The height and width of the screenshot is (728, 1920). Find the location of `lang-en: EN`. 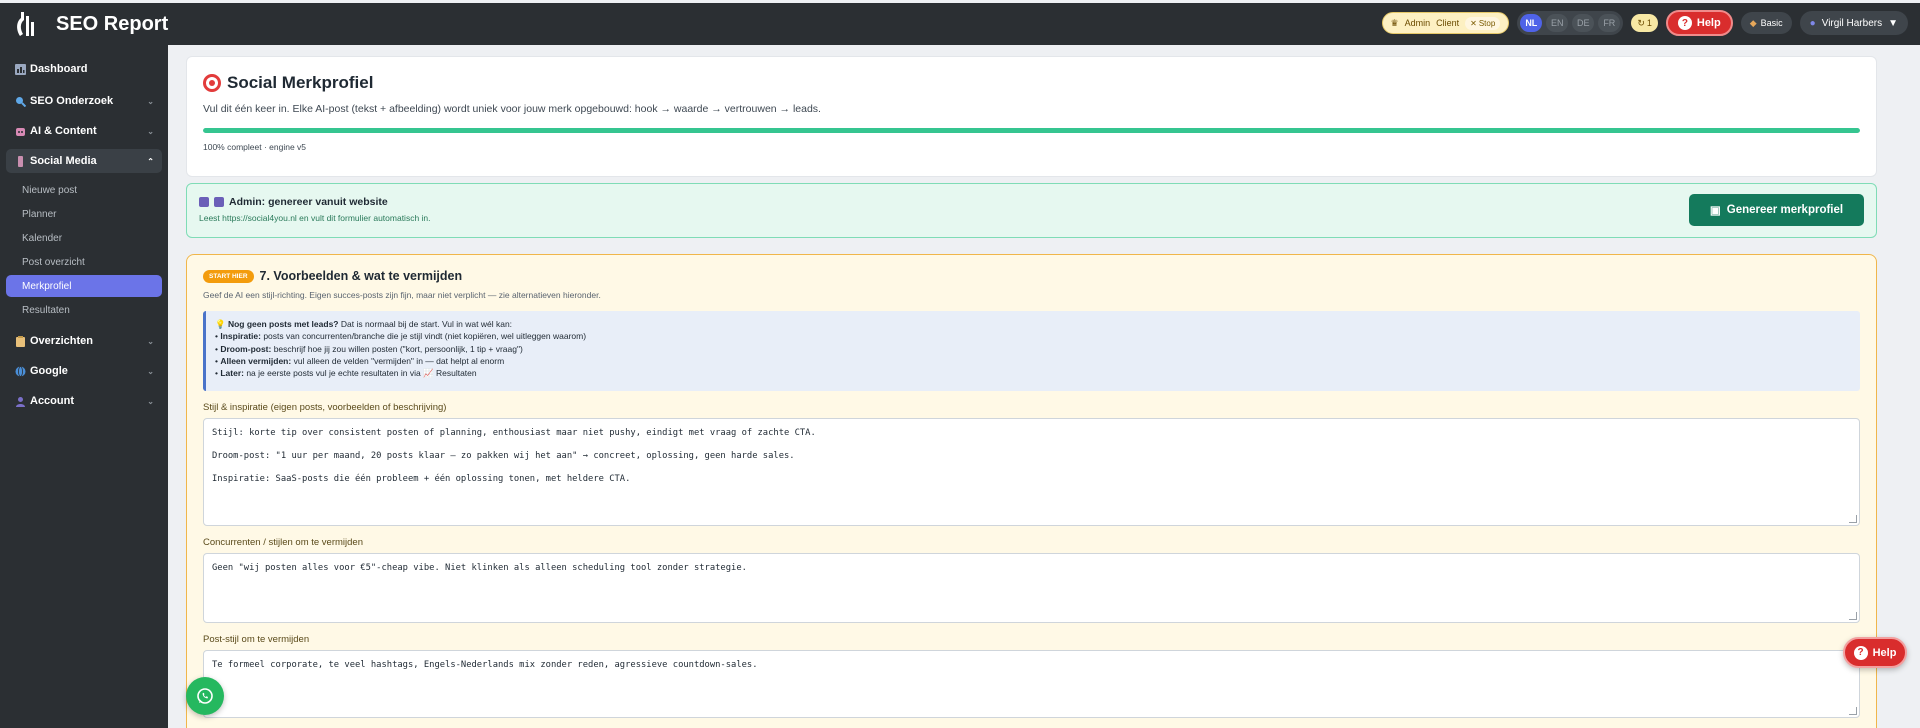

lang-en: EN is located at coordinates (1557, 23).